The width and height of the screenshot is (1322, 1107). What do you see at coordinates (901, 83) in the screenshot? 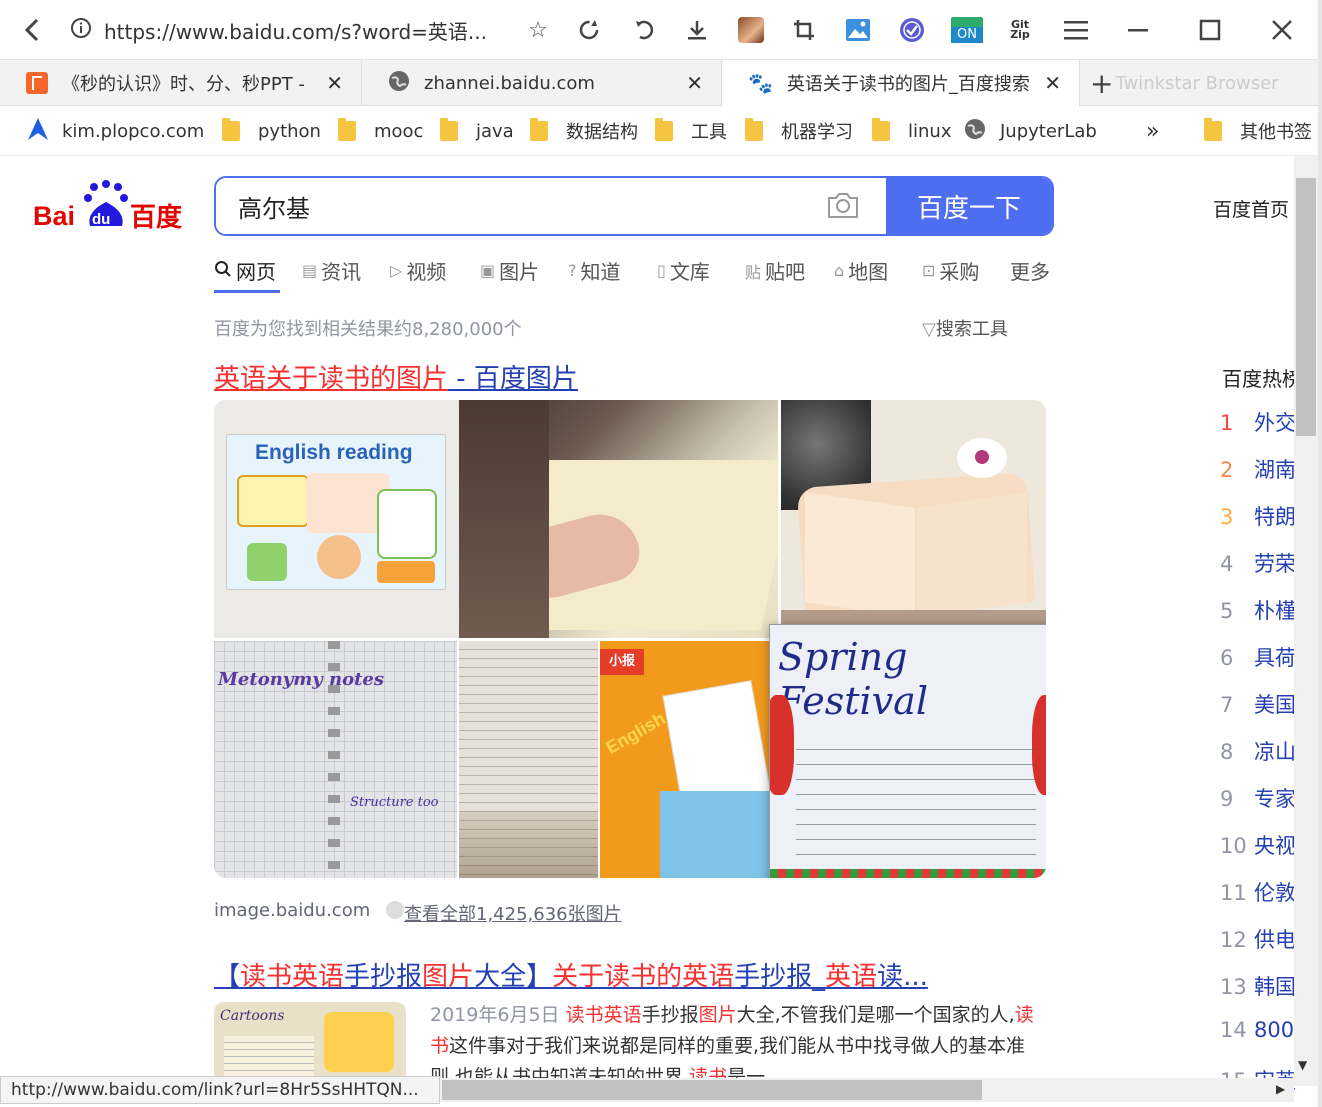
I see `tab-baidu-search: 🐾 英语关于读书的图片_百度搜索 ✕` at bounding box center [901, 83].